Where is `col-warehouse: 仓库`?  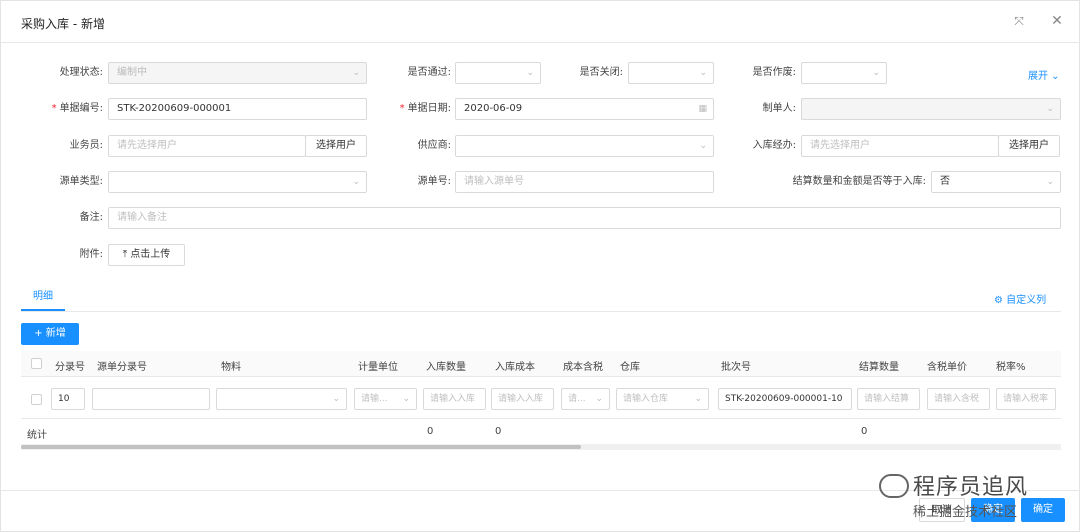 col-warehouse: 仓库 is located at coordinates (630, 367).